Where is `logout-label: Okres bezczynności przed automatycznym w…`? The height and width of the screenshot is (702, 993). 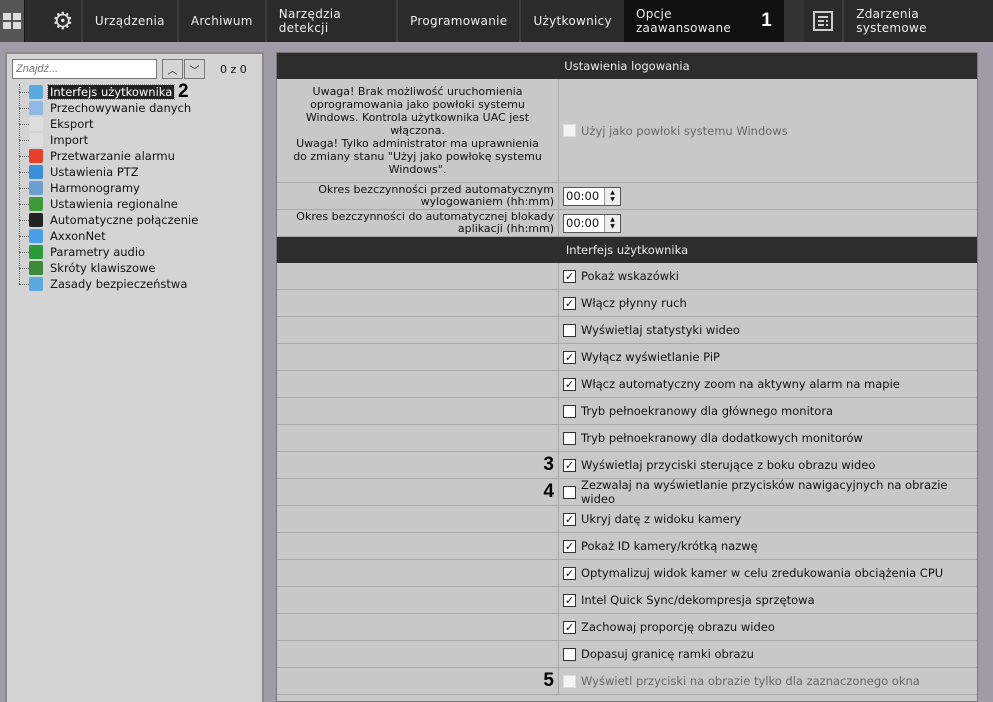
logout-label: Okres bezczynności przed automatycznym w… is located at coordinates (418, 196).